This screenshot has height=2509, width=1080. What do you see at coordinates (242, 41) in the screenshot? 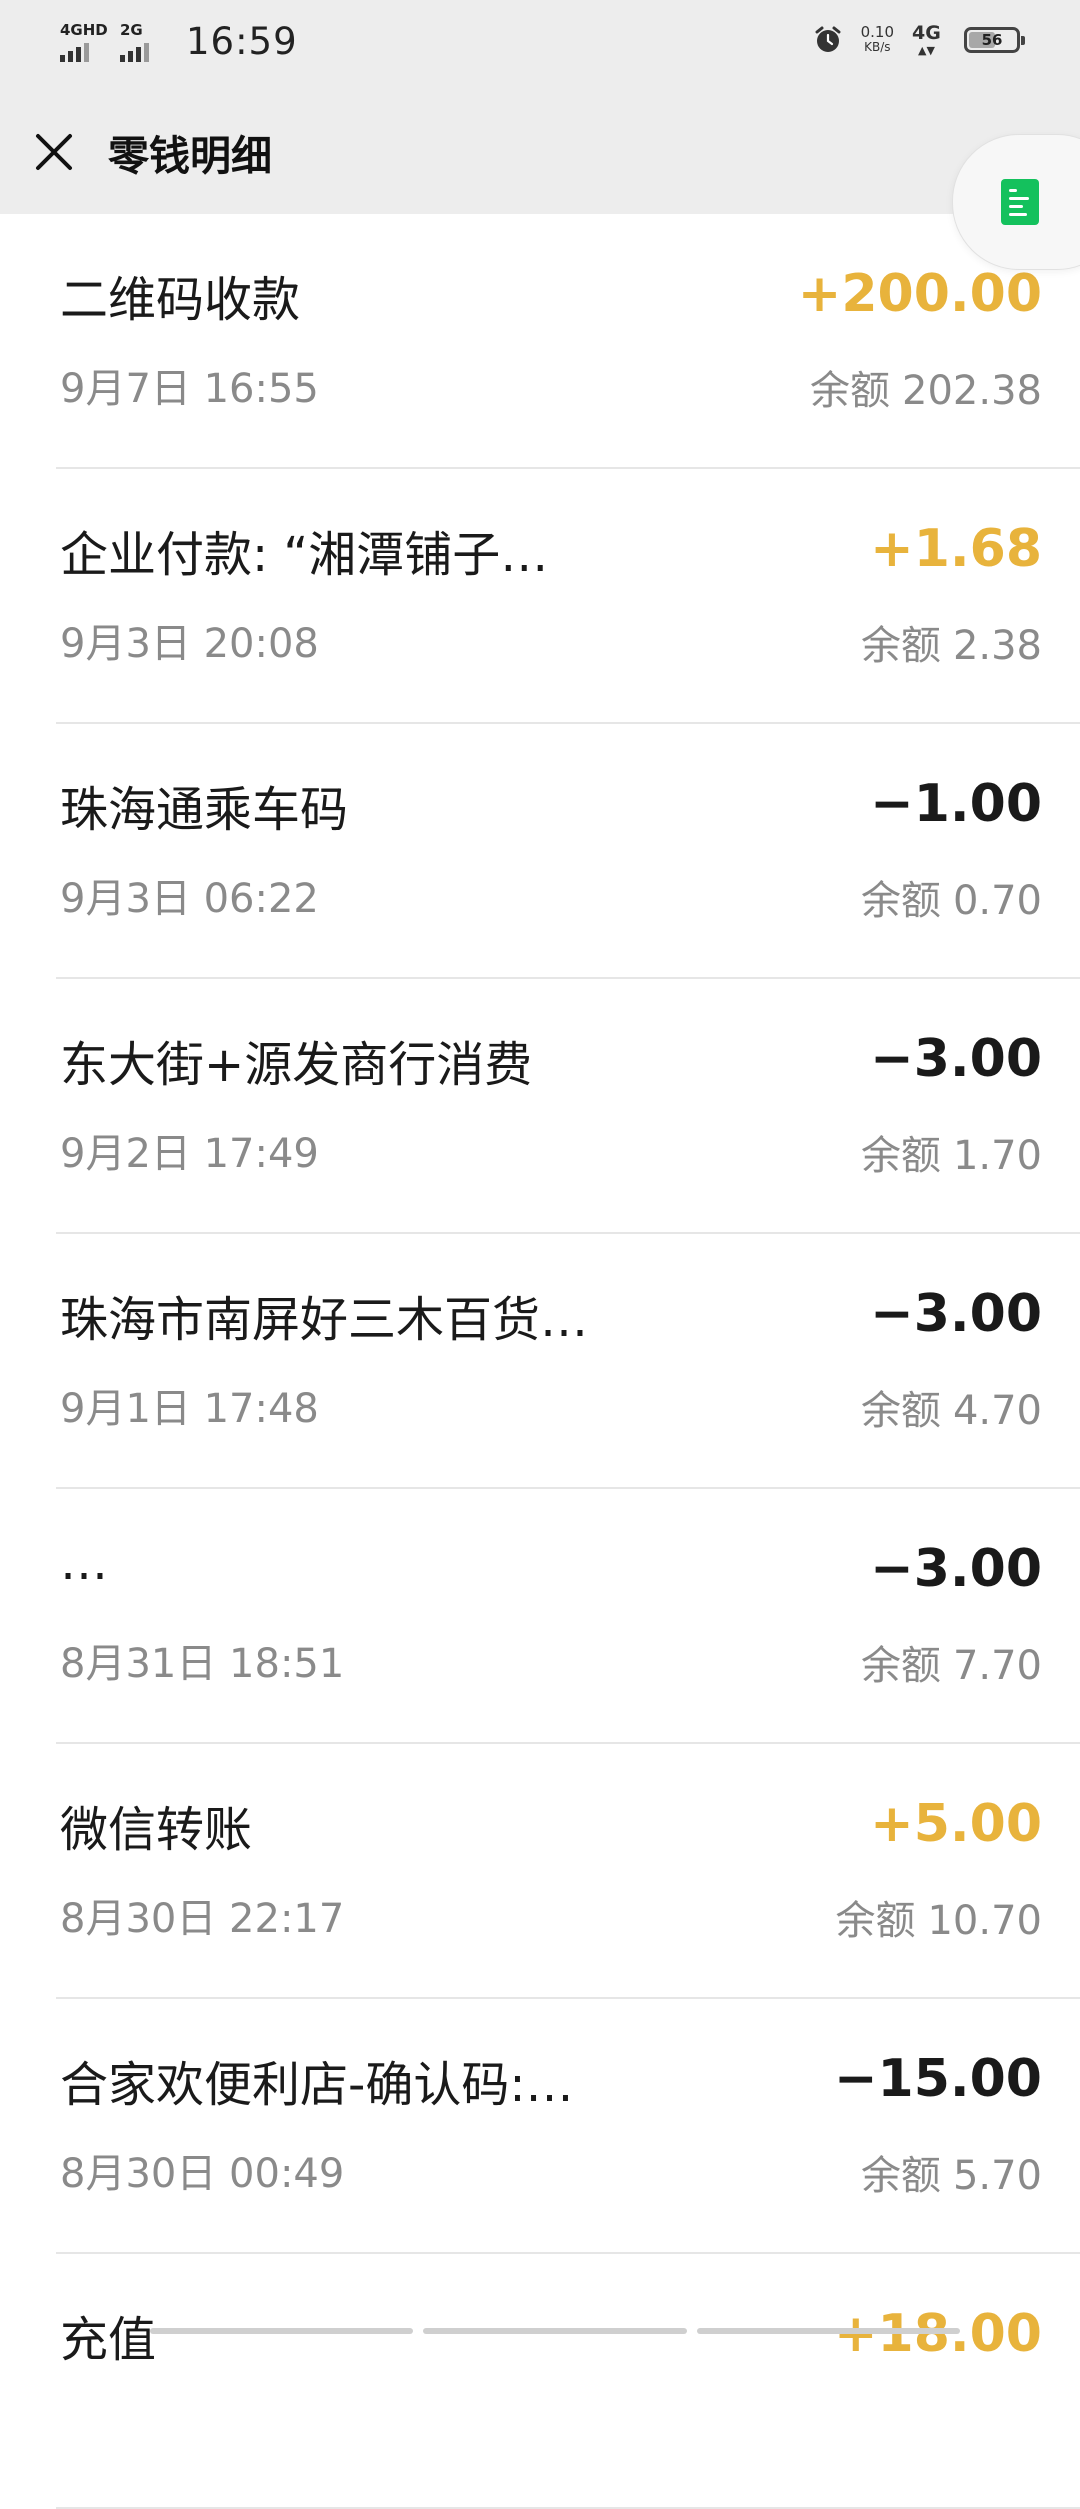
I see `status-time: 16:59` at bounding box center [242, 41].